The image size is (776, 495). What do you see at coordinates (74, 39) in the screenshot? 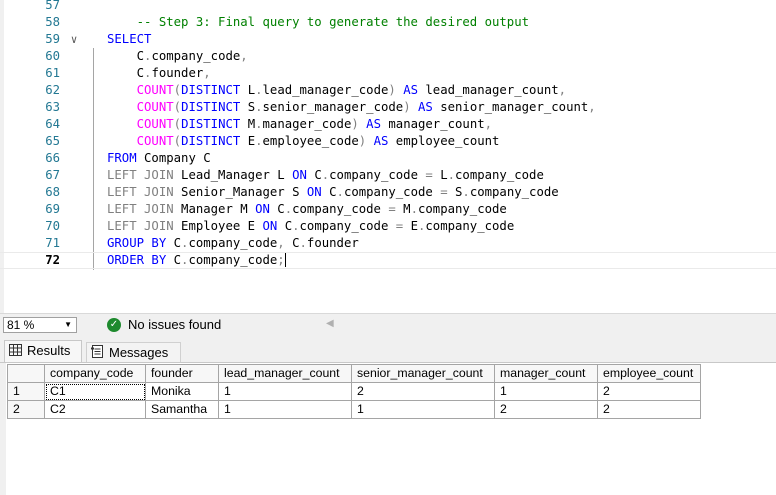
I see `fold-toggle-icon: ∨` at bounding box center [74, 39].